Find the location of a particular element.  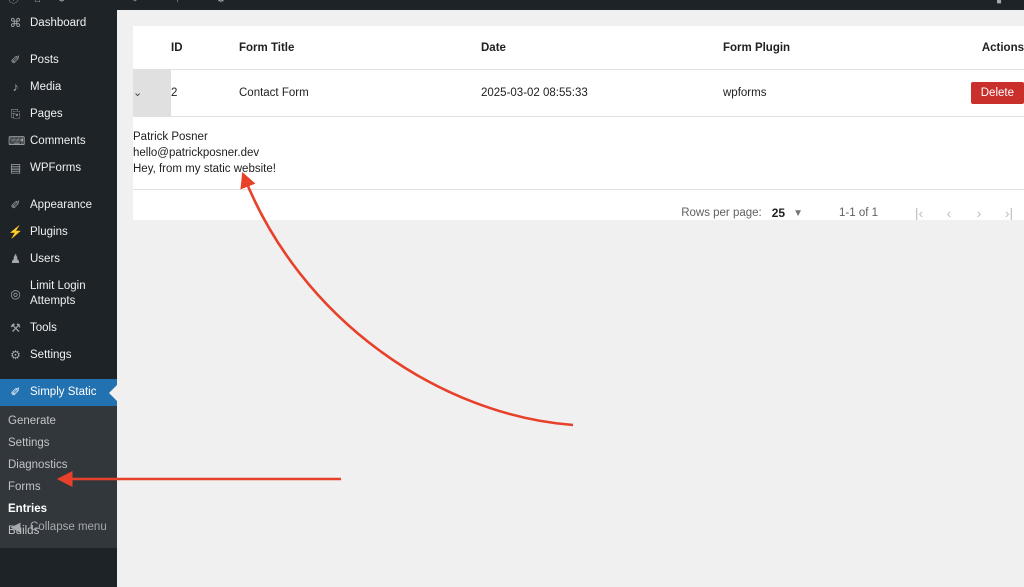

sidebar-item-users: ♟ Users is located at coordinates (58, 259).